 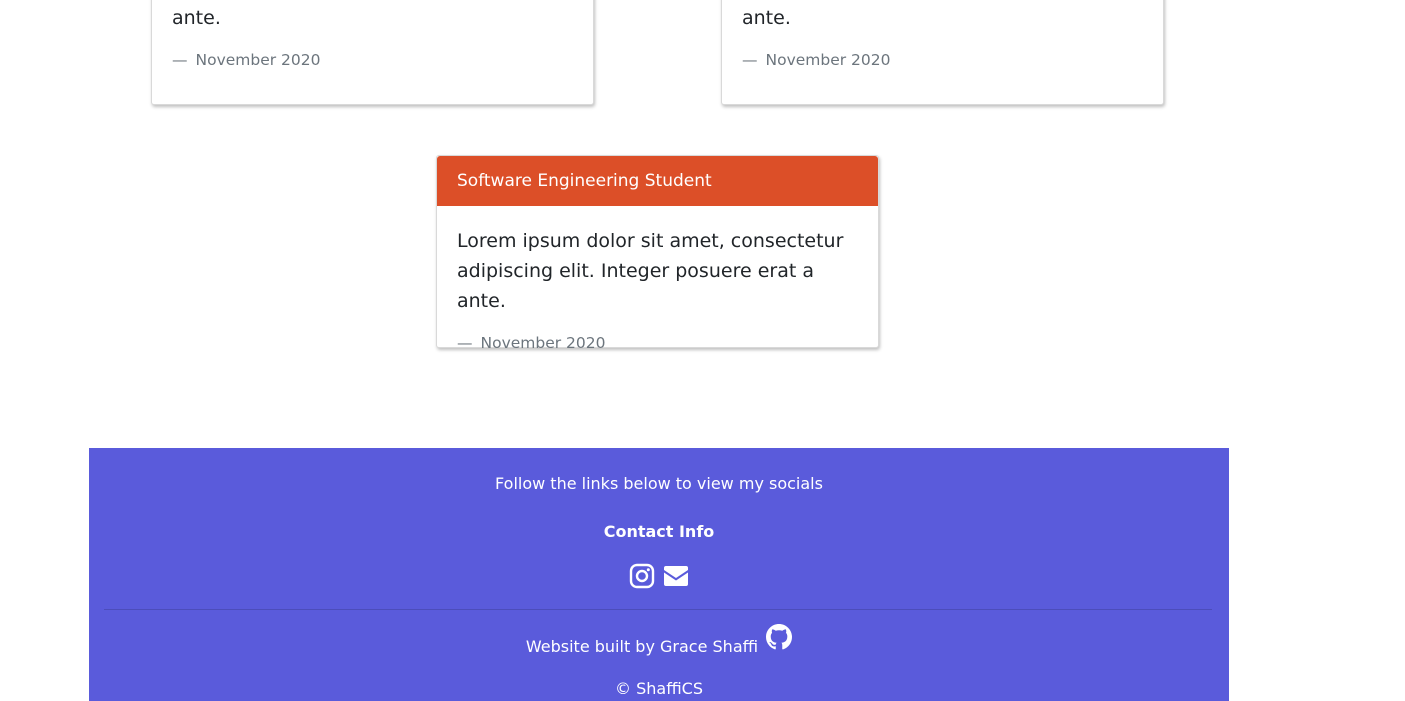 I want to click on built-by-row: Website built by Grace Shaffi, so click(x=659, y=640).